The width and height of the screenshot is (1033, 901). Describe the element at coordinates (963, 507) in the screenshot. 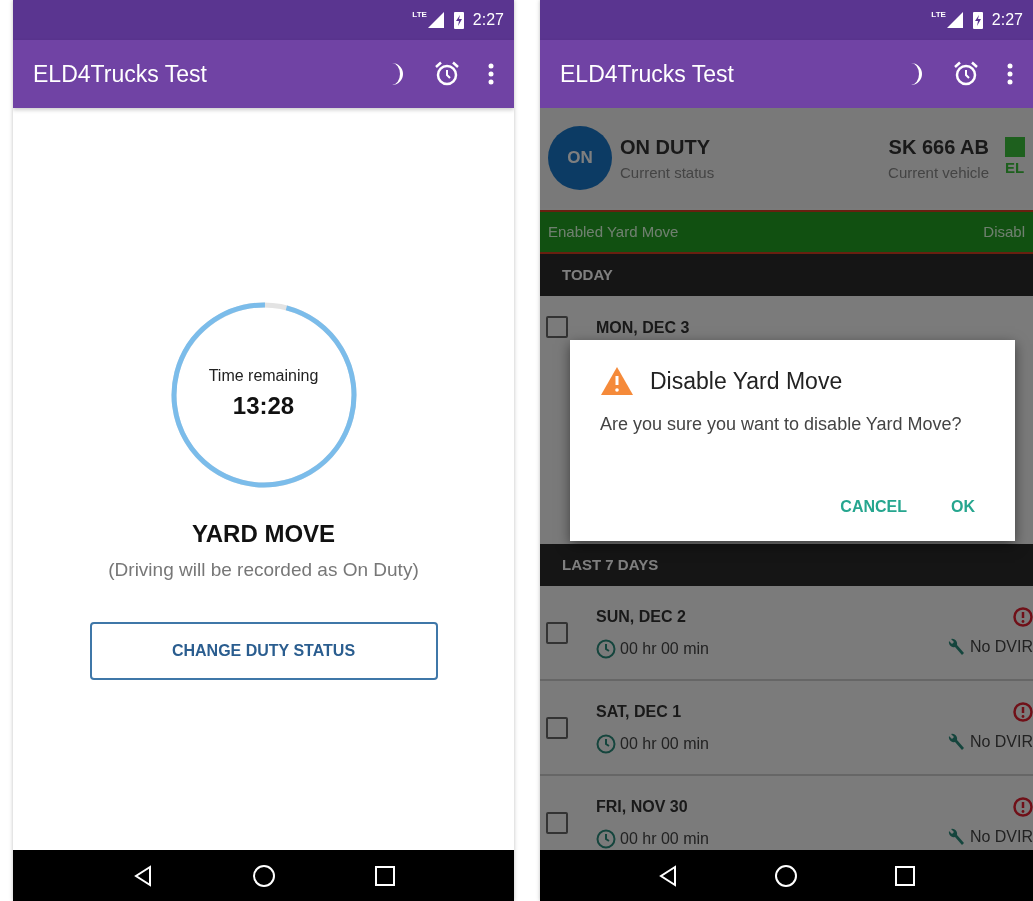

I see `dialog-button: OK` at that location.